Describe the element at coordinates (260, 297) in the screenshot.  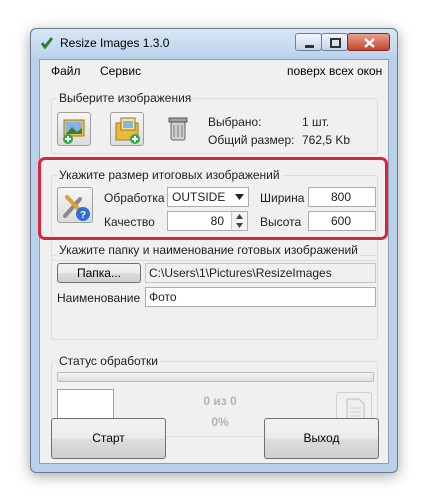
I see `name-input: Фото` at that location.